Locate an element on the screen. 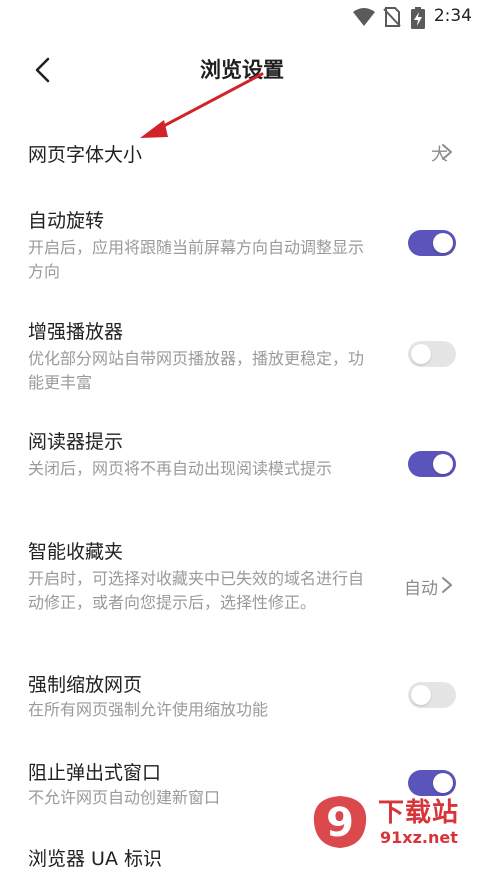 This screenshot has width=484, height=874. setting-enhanced-player: 增强播放器 优化部分网站自带网页播放器，播放更稳定，功能更丰富 is located at coordinates (242, 355).